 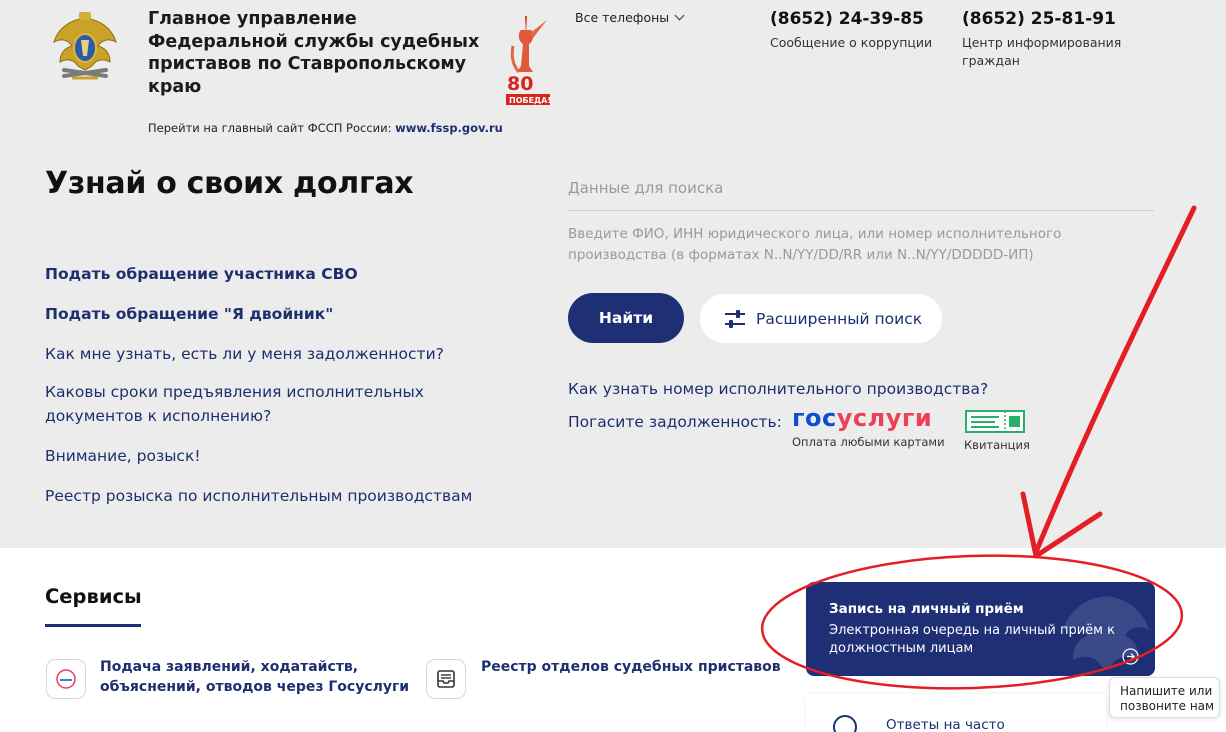 I want to click on page-headline: Узнай о своих долгах, so click(x=229, y=183).